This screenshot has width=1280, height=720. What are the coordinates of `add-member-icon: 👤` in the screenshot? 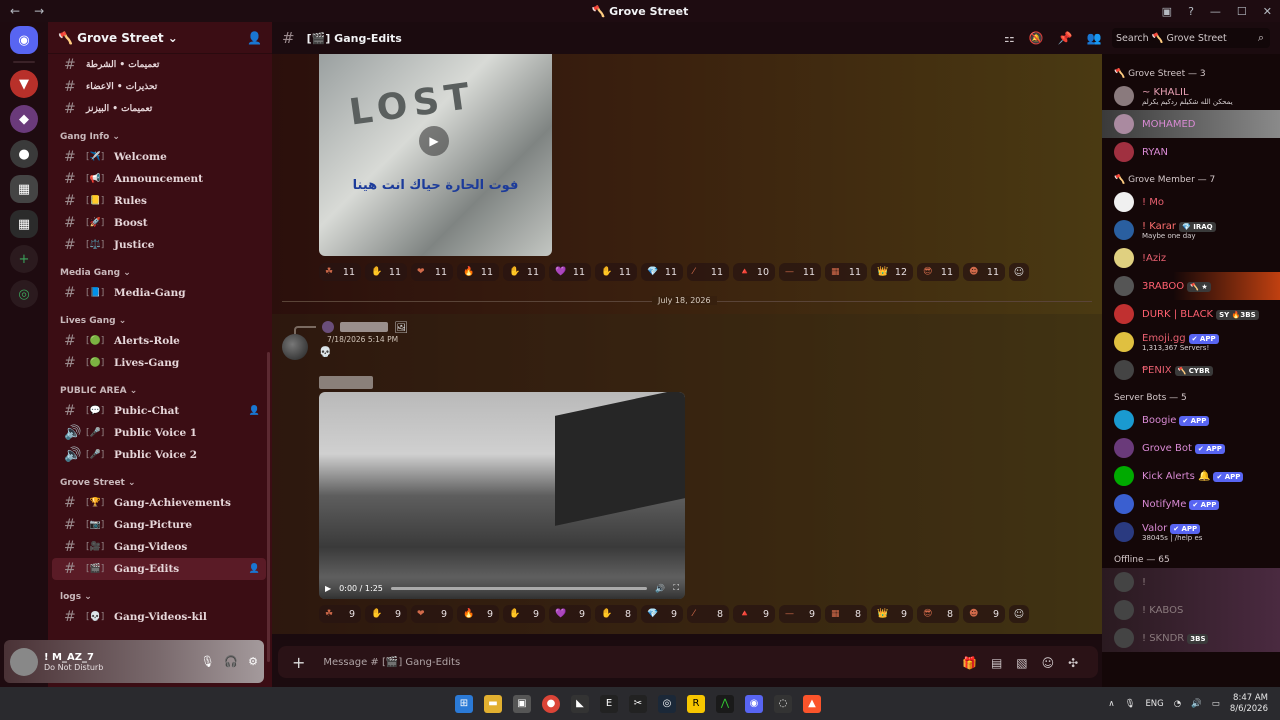 It's located at (254, 38).